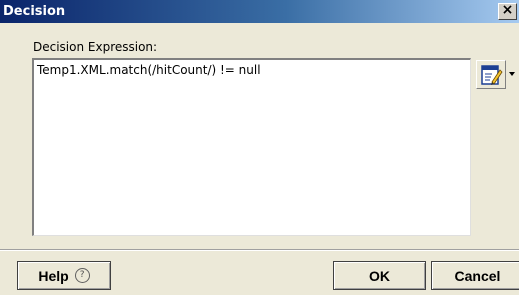 Image resolution: width=519 pixels, height=295 pixels. Describe the element at coordinates (149, 70) in the screenshot. I see `decision-expression-text: Temp1.XML.match(/hitCount/) != null` at that location.